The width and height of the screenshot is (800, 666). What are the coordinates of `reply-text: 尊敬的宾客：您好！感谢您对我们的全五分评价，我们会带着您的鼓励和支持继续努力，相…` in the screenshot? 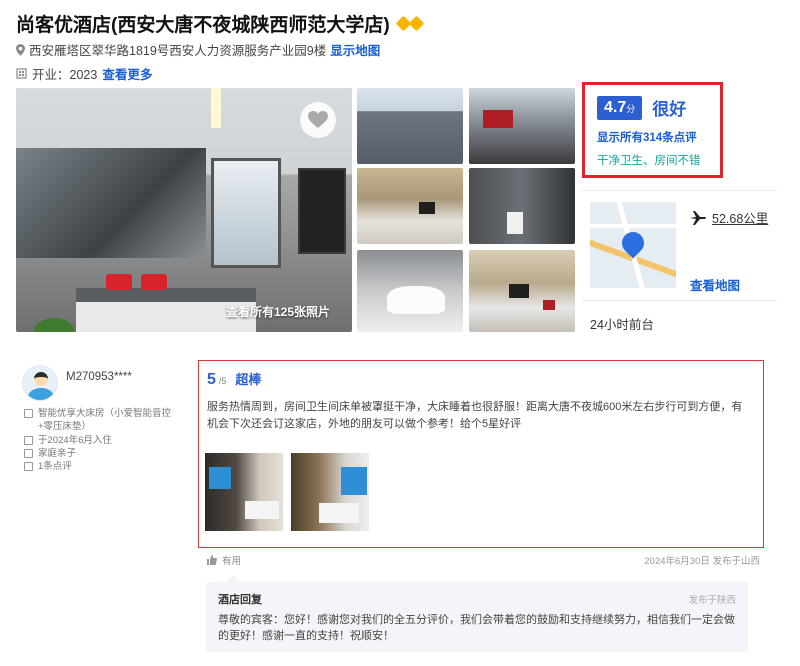 It's located at (476, 628).